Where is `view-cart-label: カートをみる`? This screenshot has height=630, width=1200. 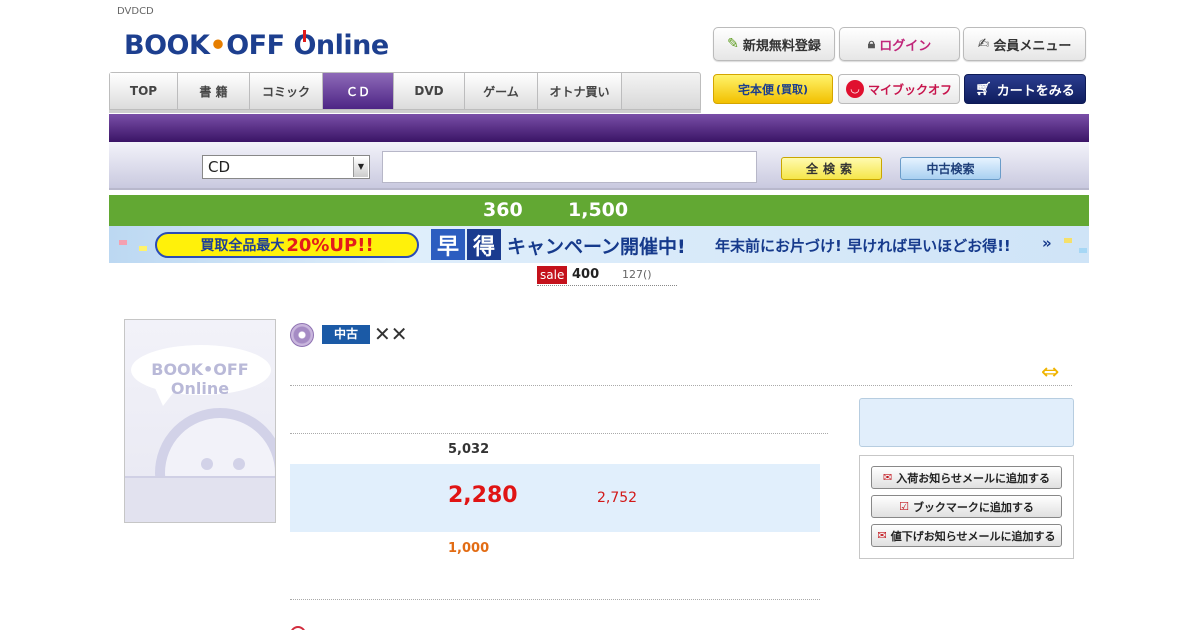
view-cart-label: カートをみる is located at coordinates (1035, 91).